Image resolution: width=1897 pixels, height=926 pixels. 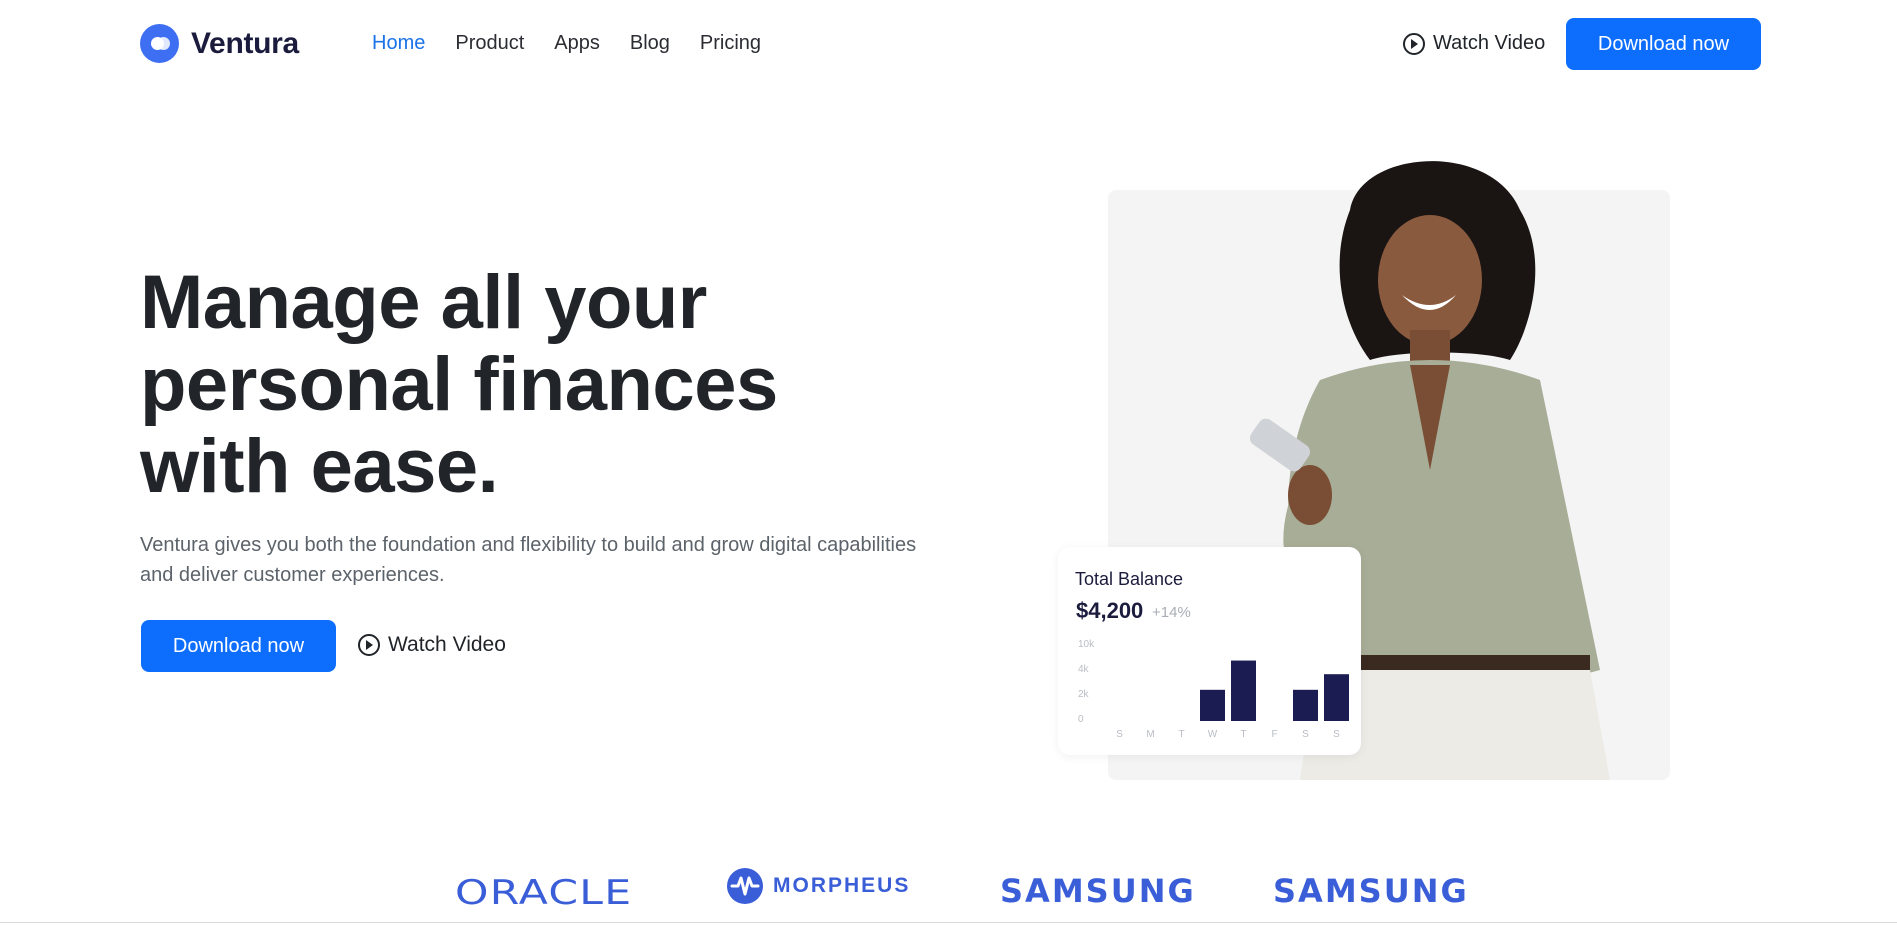 I want to click on nav-watch-video-link: Watch Video, so click(x=1474, y=43).